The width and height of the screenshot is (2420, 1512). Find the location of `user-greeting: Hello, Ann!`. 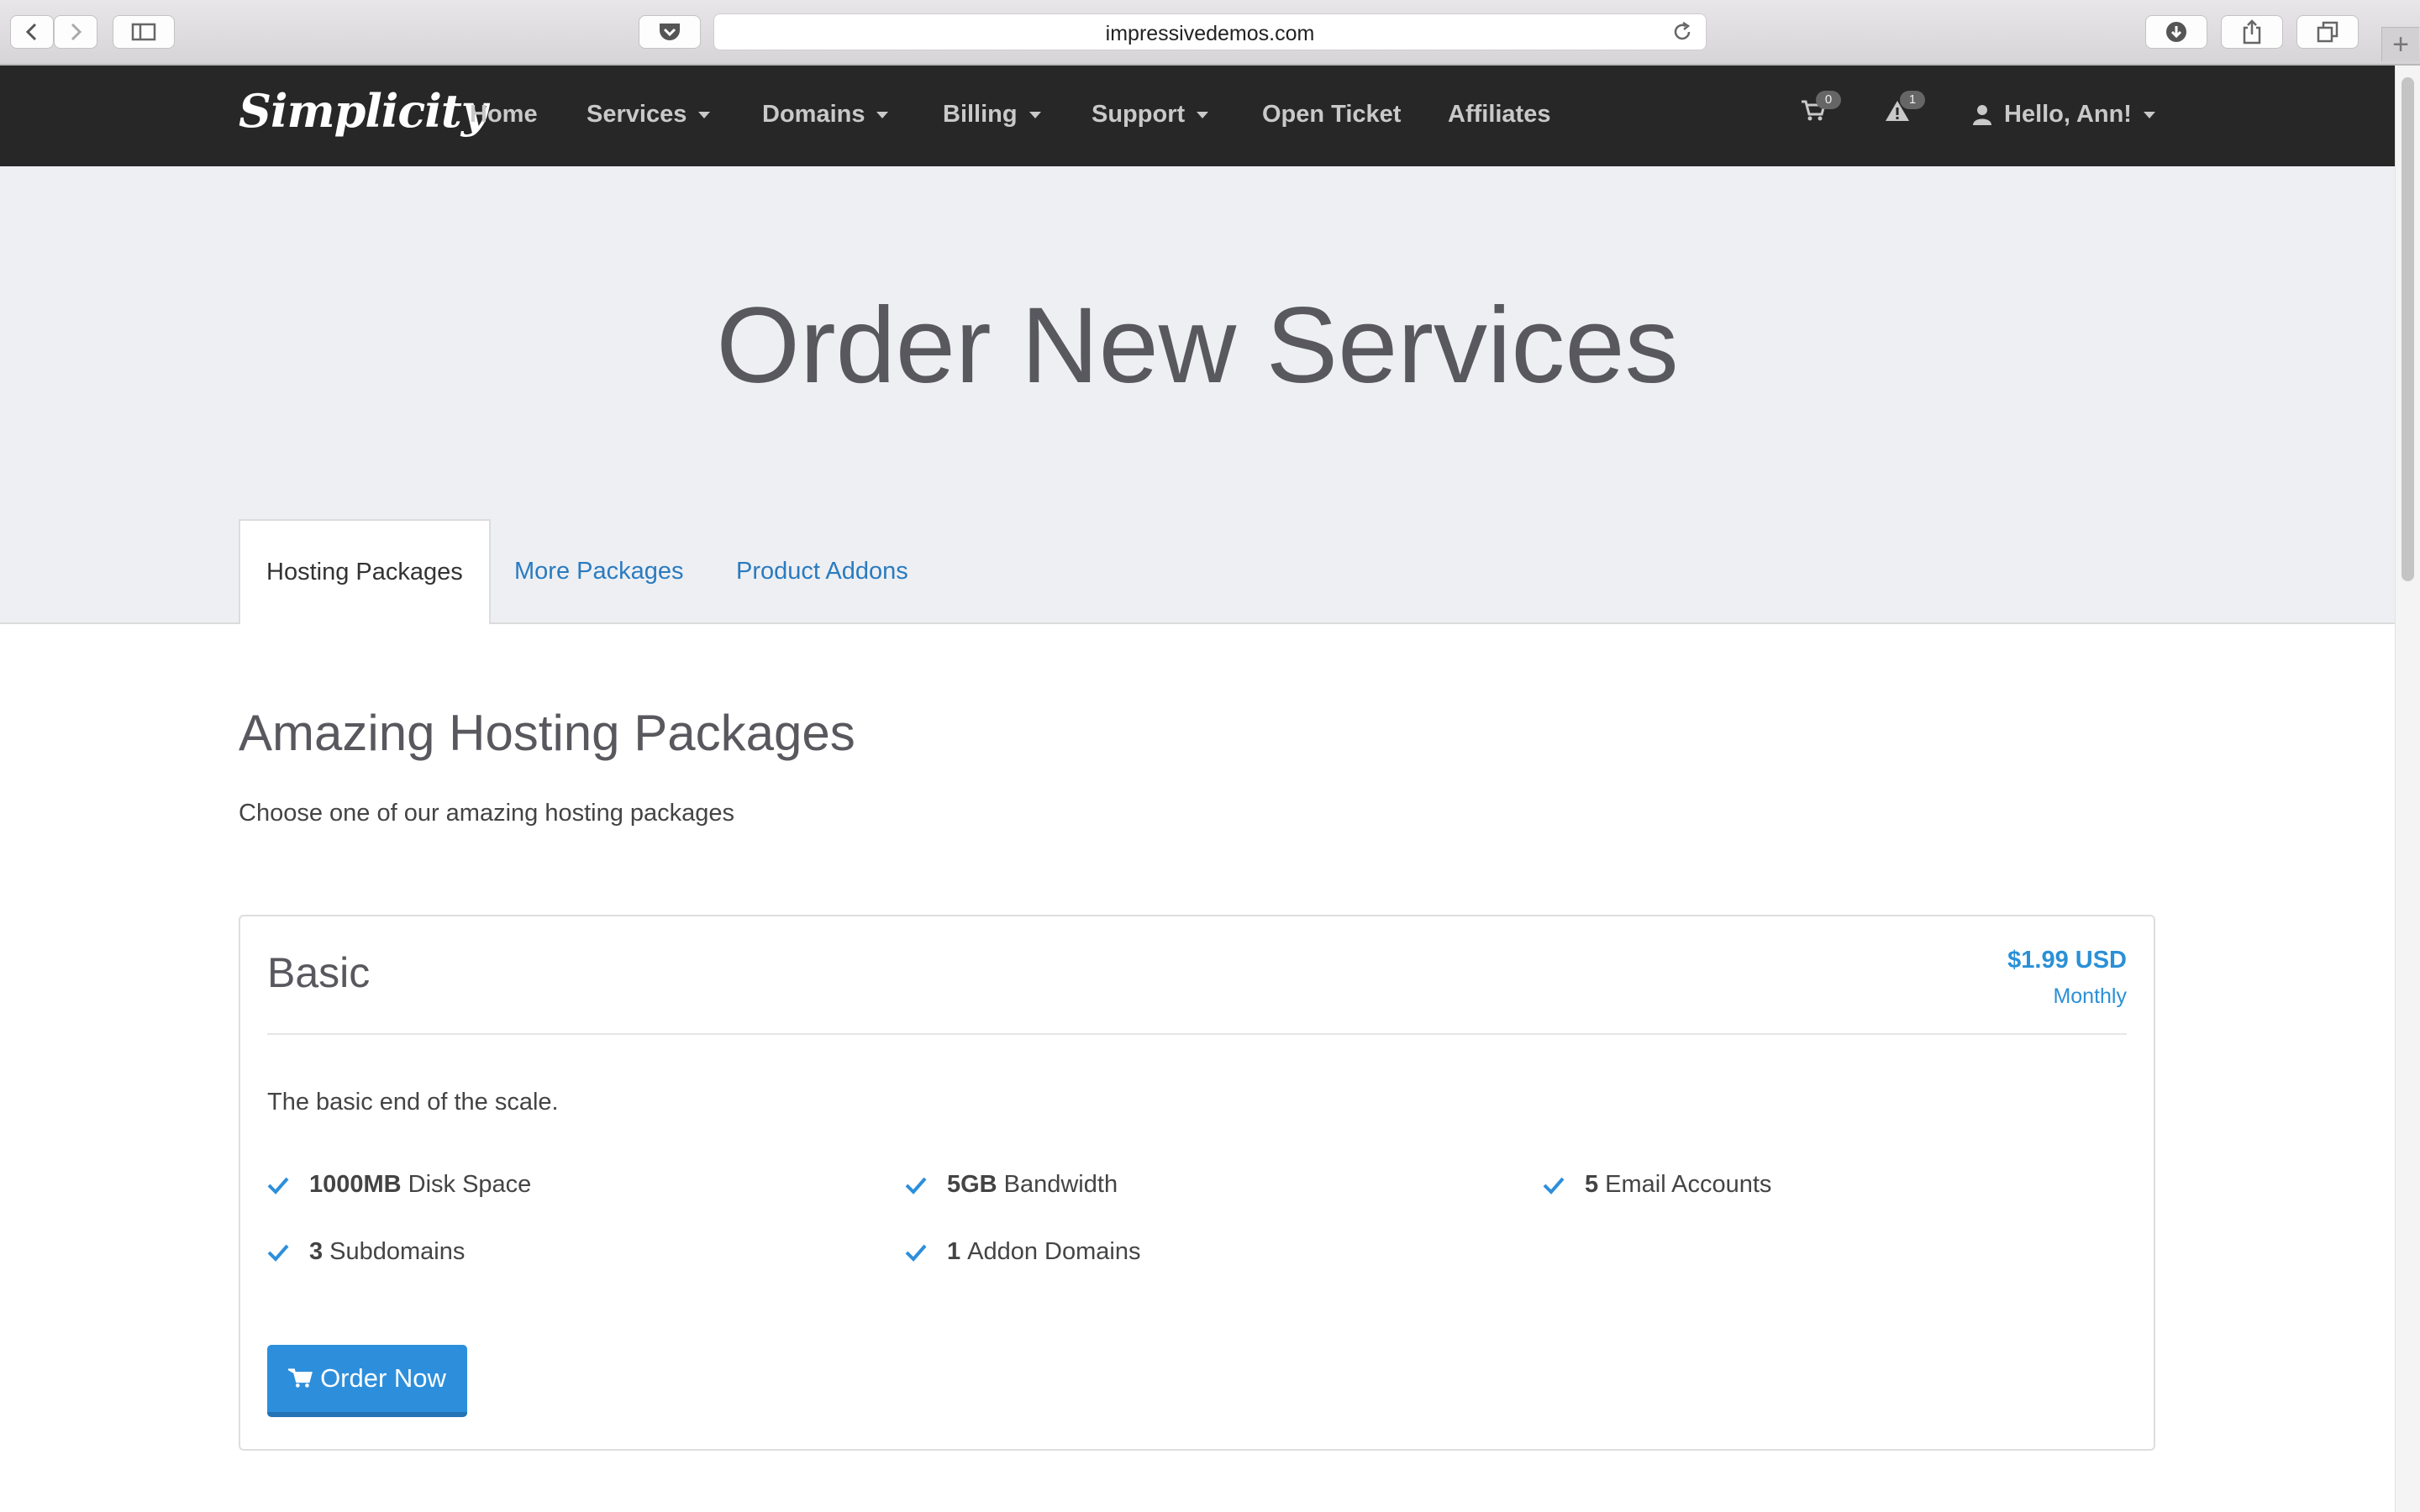

user-greeting: Hello, Ann! is located at coordinates (2068, 114).